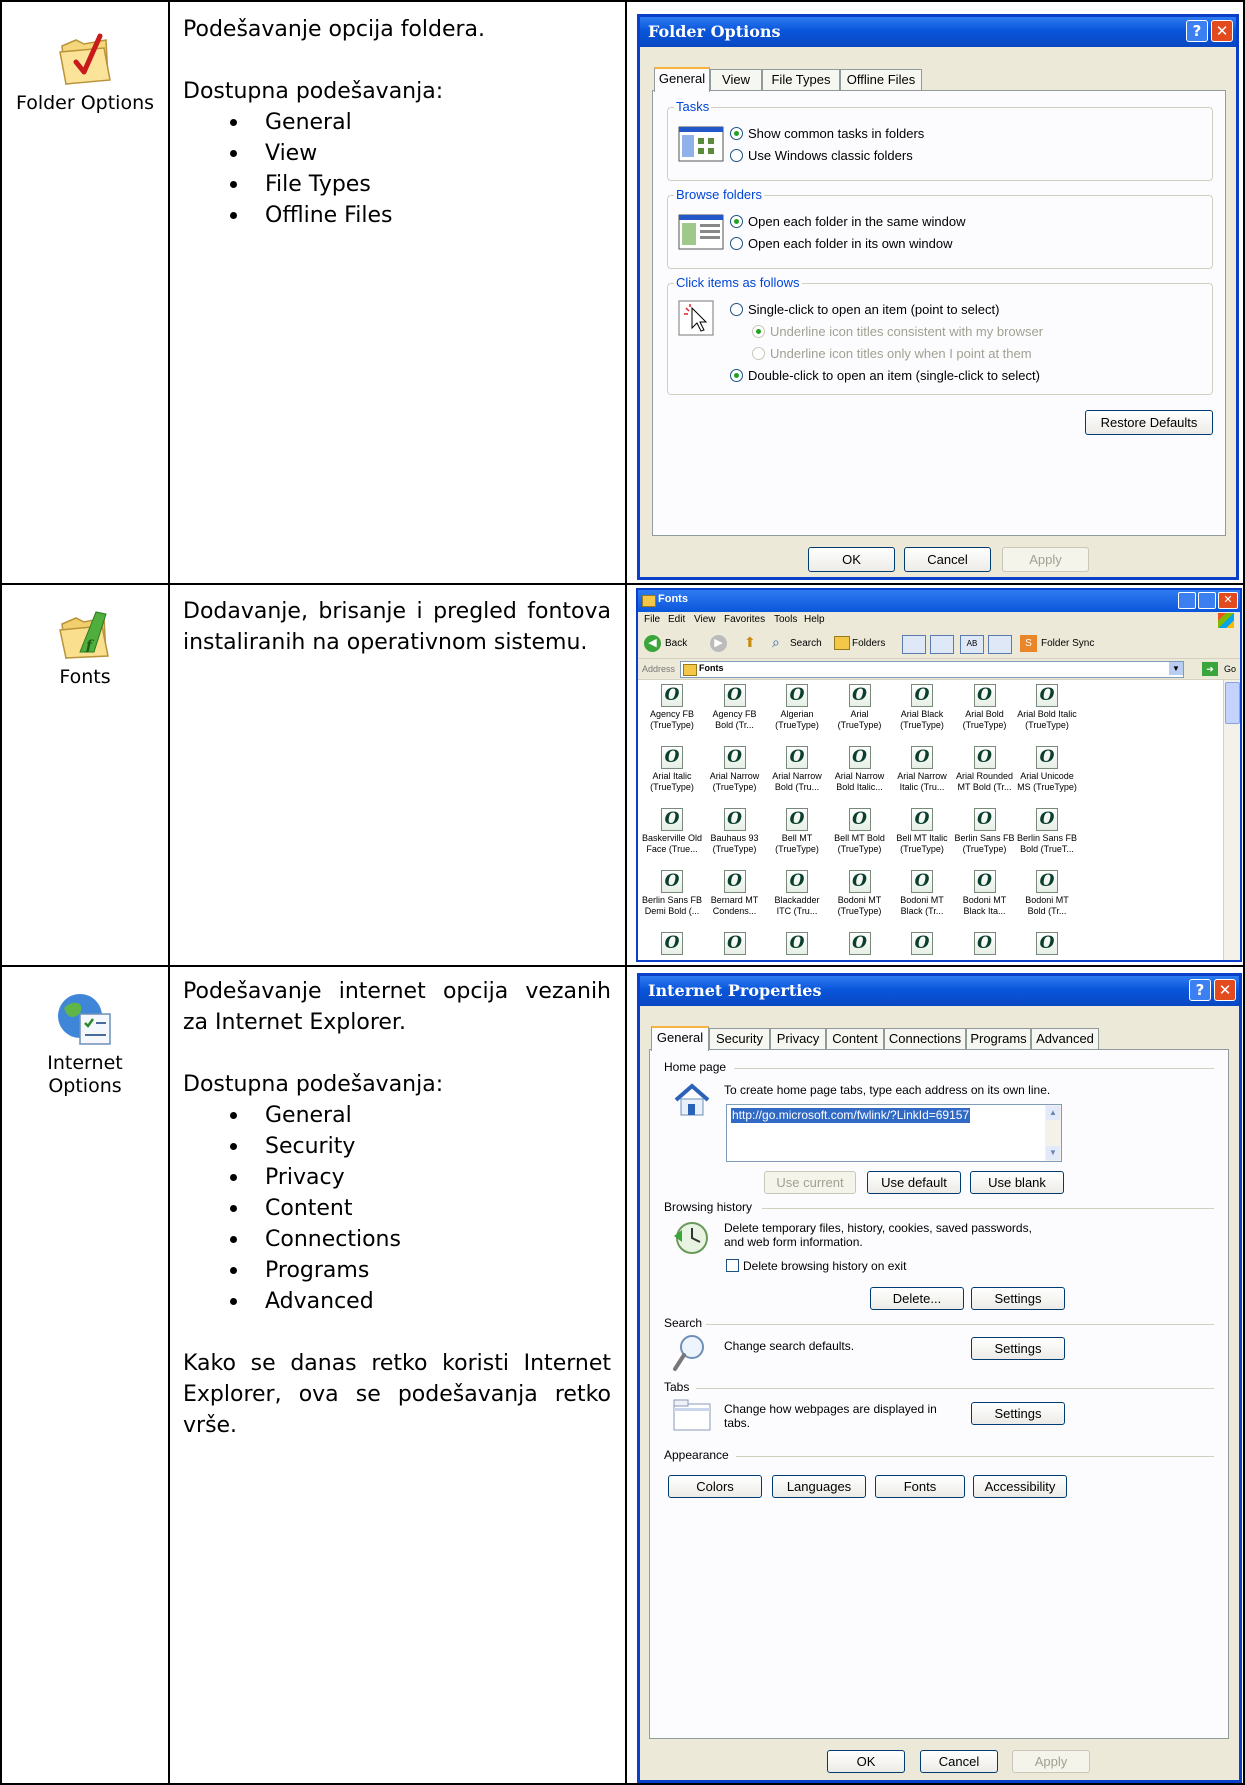 The width and height of the screenshot is (1245, 1785). What do you see at coordinates (1047, 707) in the screenshot?
I see `font-item: O Arial Bold Italic (TrueType)` at bounding box center [1047, 707].